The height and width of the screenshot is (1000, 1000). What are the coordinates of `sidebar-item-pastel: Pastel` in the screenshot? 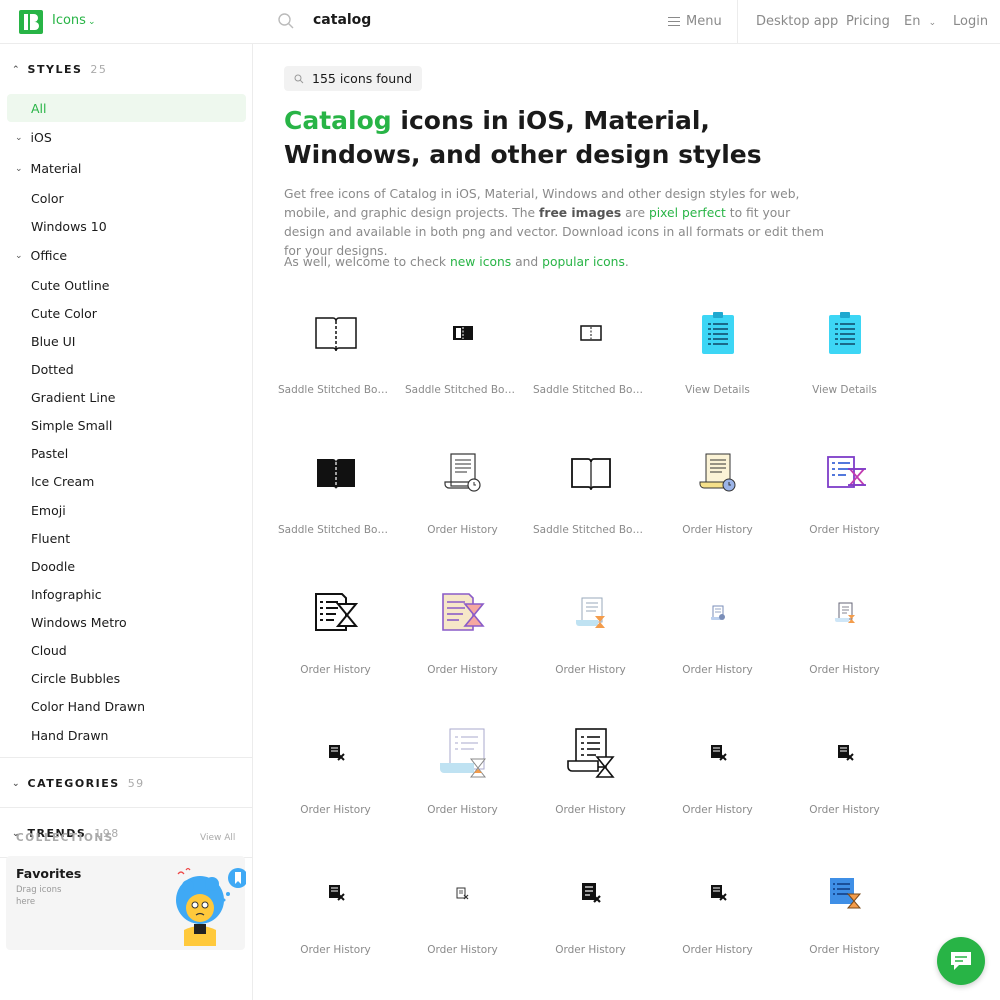 It's located at (49, 453).